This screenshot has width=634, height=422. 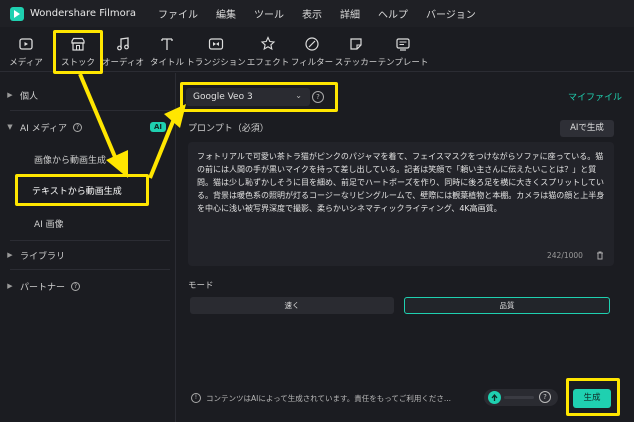 What do you see at coordinates (103, 125) in the screenshot?
I see `arrow-stock-to-text-to-video` at bounding box center [103, 125].